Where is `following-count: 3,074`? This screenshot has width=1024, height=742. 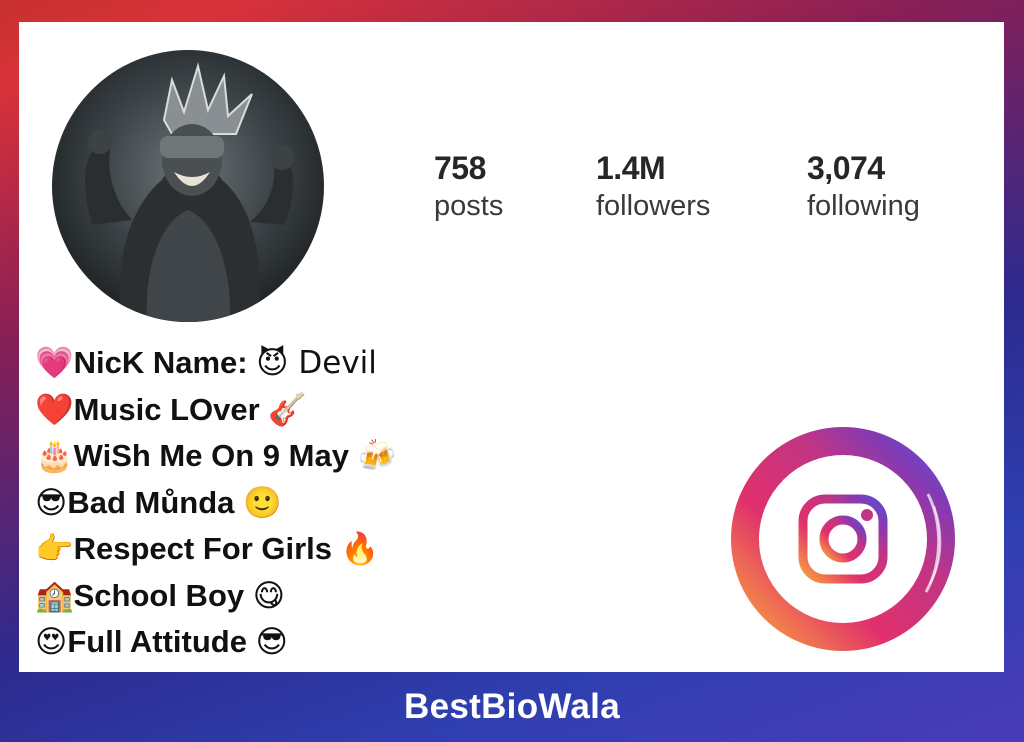
following-count: 3,074 is located at coordinates (846, 168).